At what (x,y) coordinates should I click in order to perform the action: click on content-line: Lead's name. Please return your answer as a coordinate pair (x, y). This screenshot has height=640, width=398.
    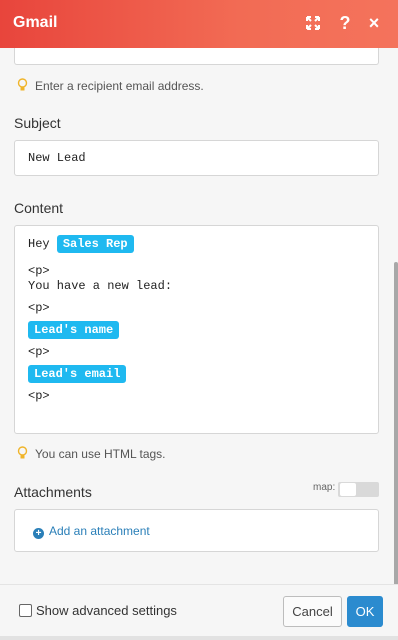
    Looking at the image, I should click on (74, 330).